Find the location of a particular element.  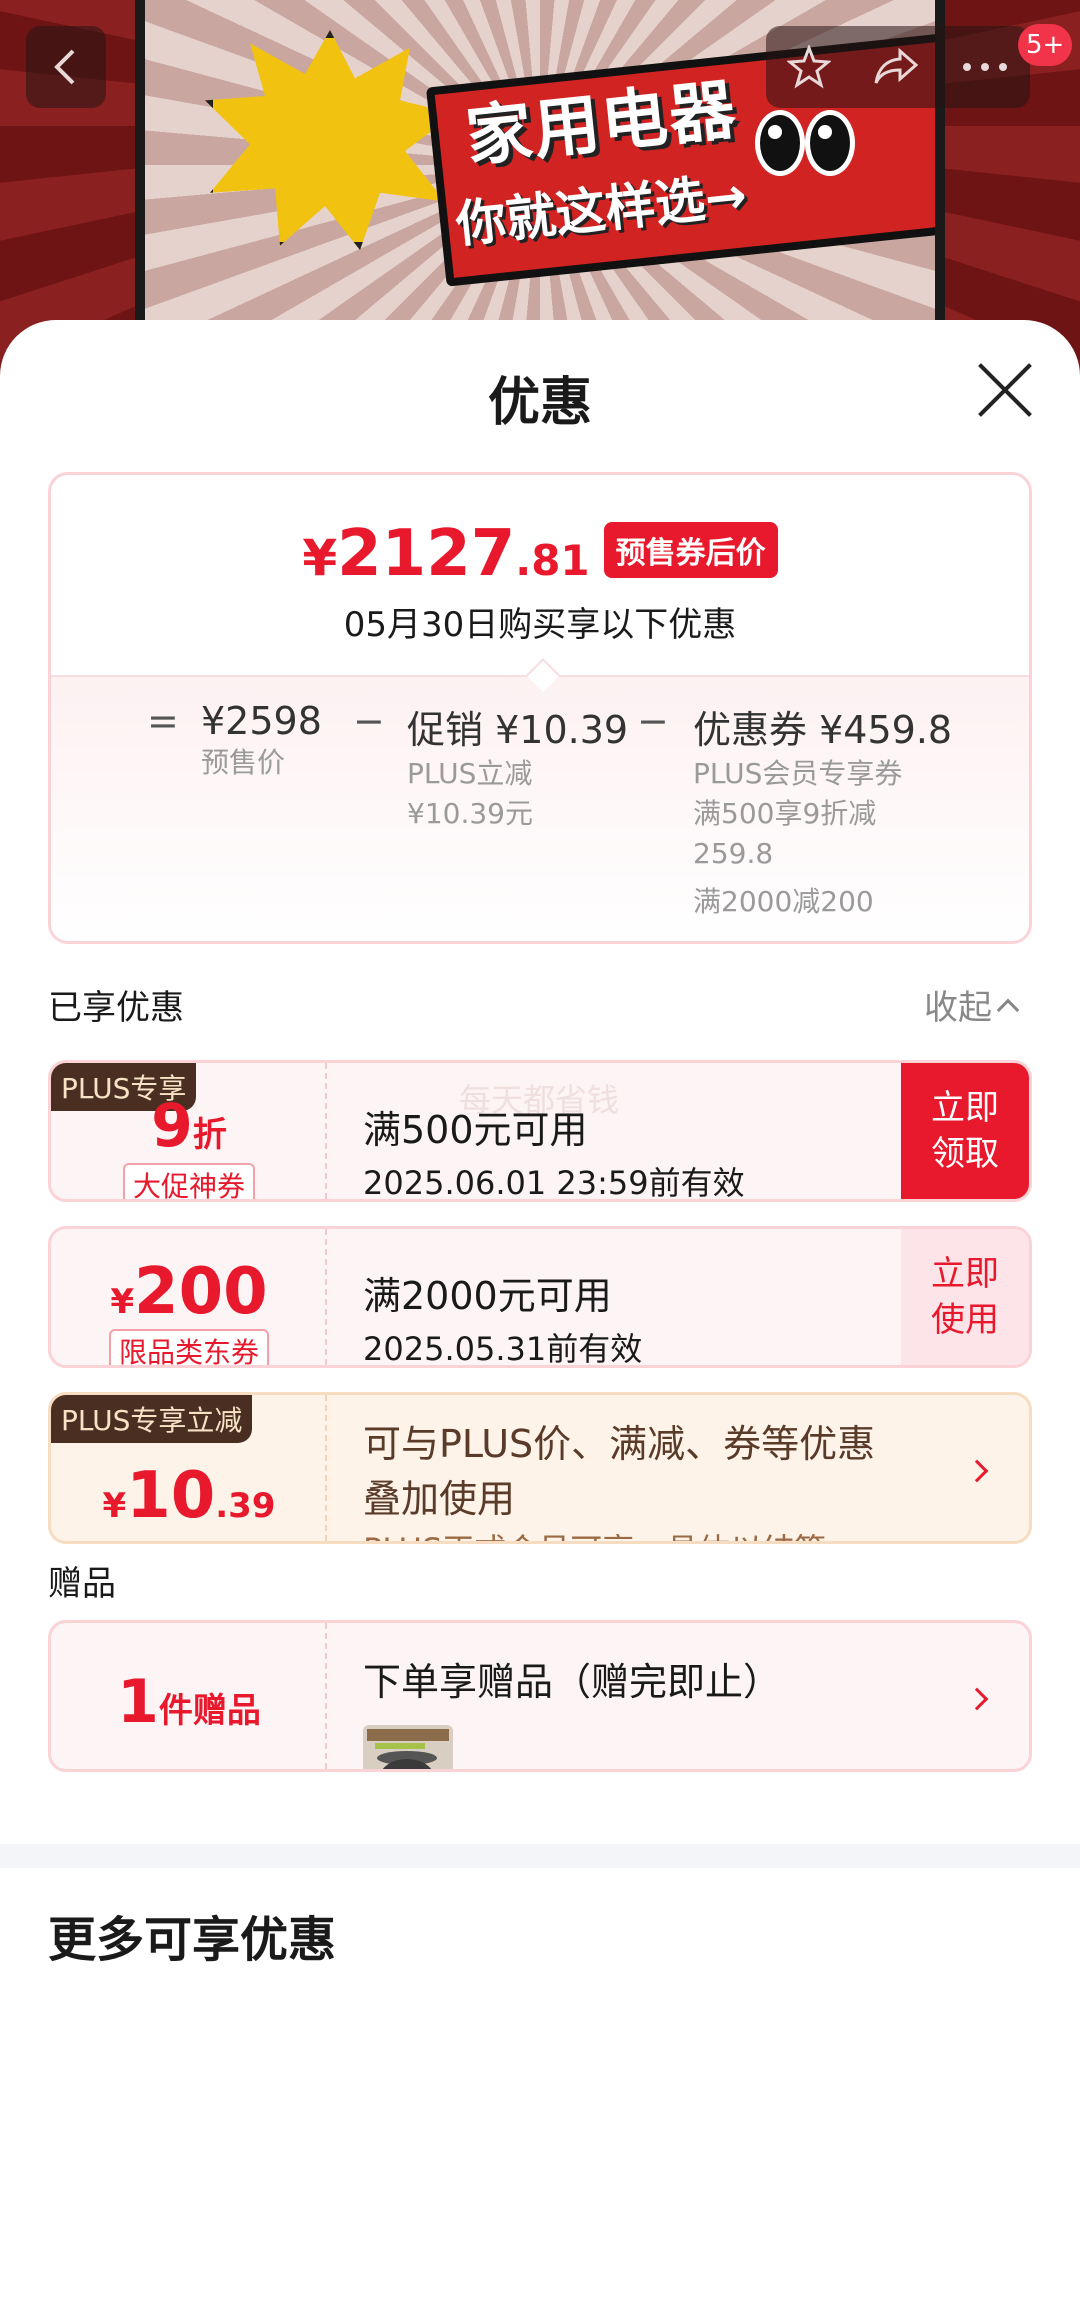

coupon-value-area: PLUS专享 9折 大促神券 is located at coordinates (189, 1131).